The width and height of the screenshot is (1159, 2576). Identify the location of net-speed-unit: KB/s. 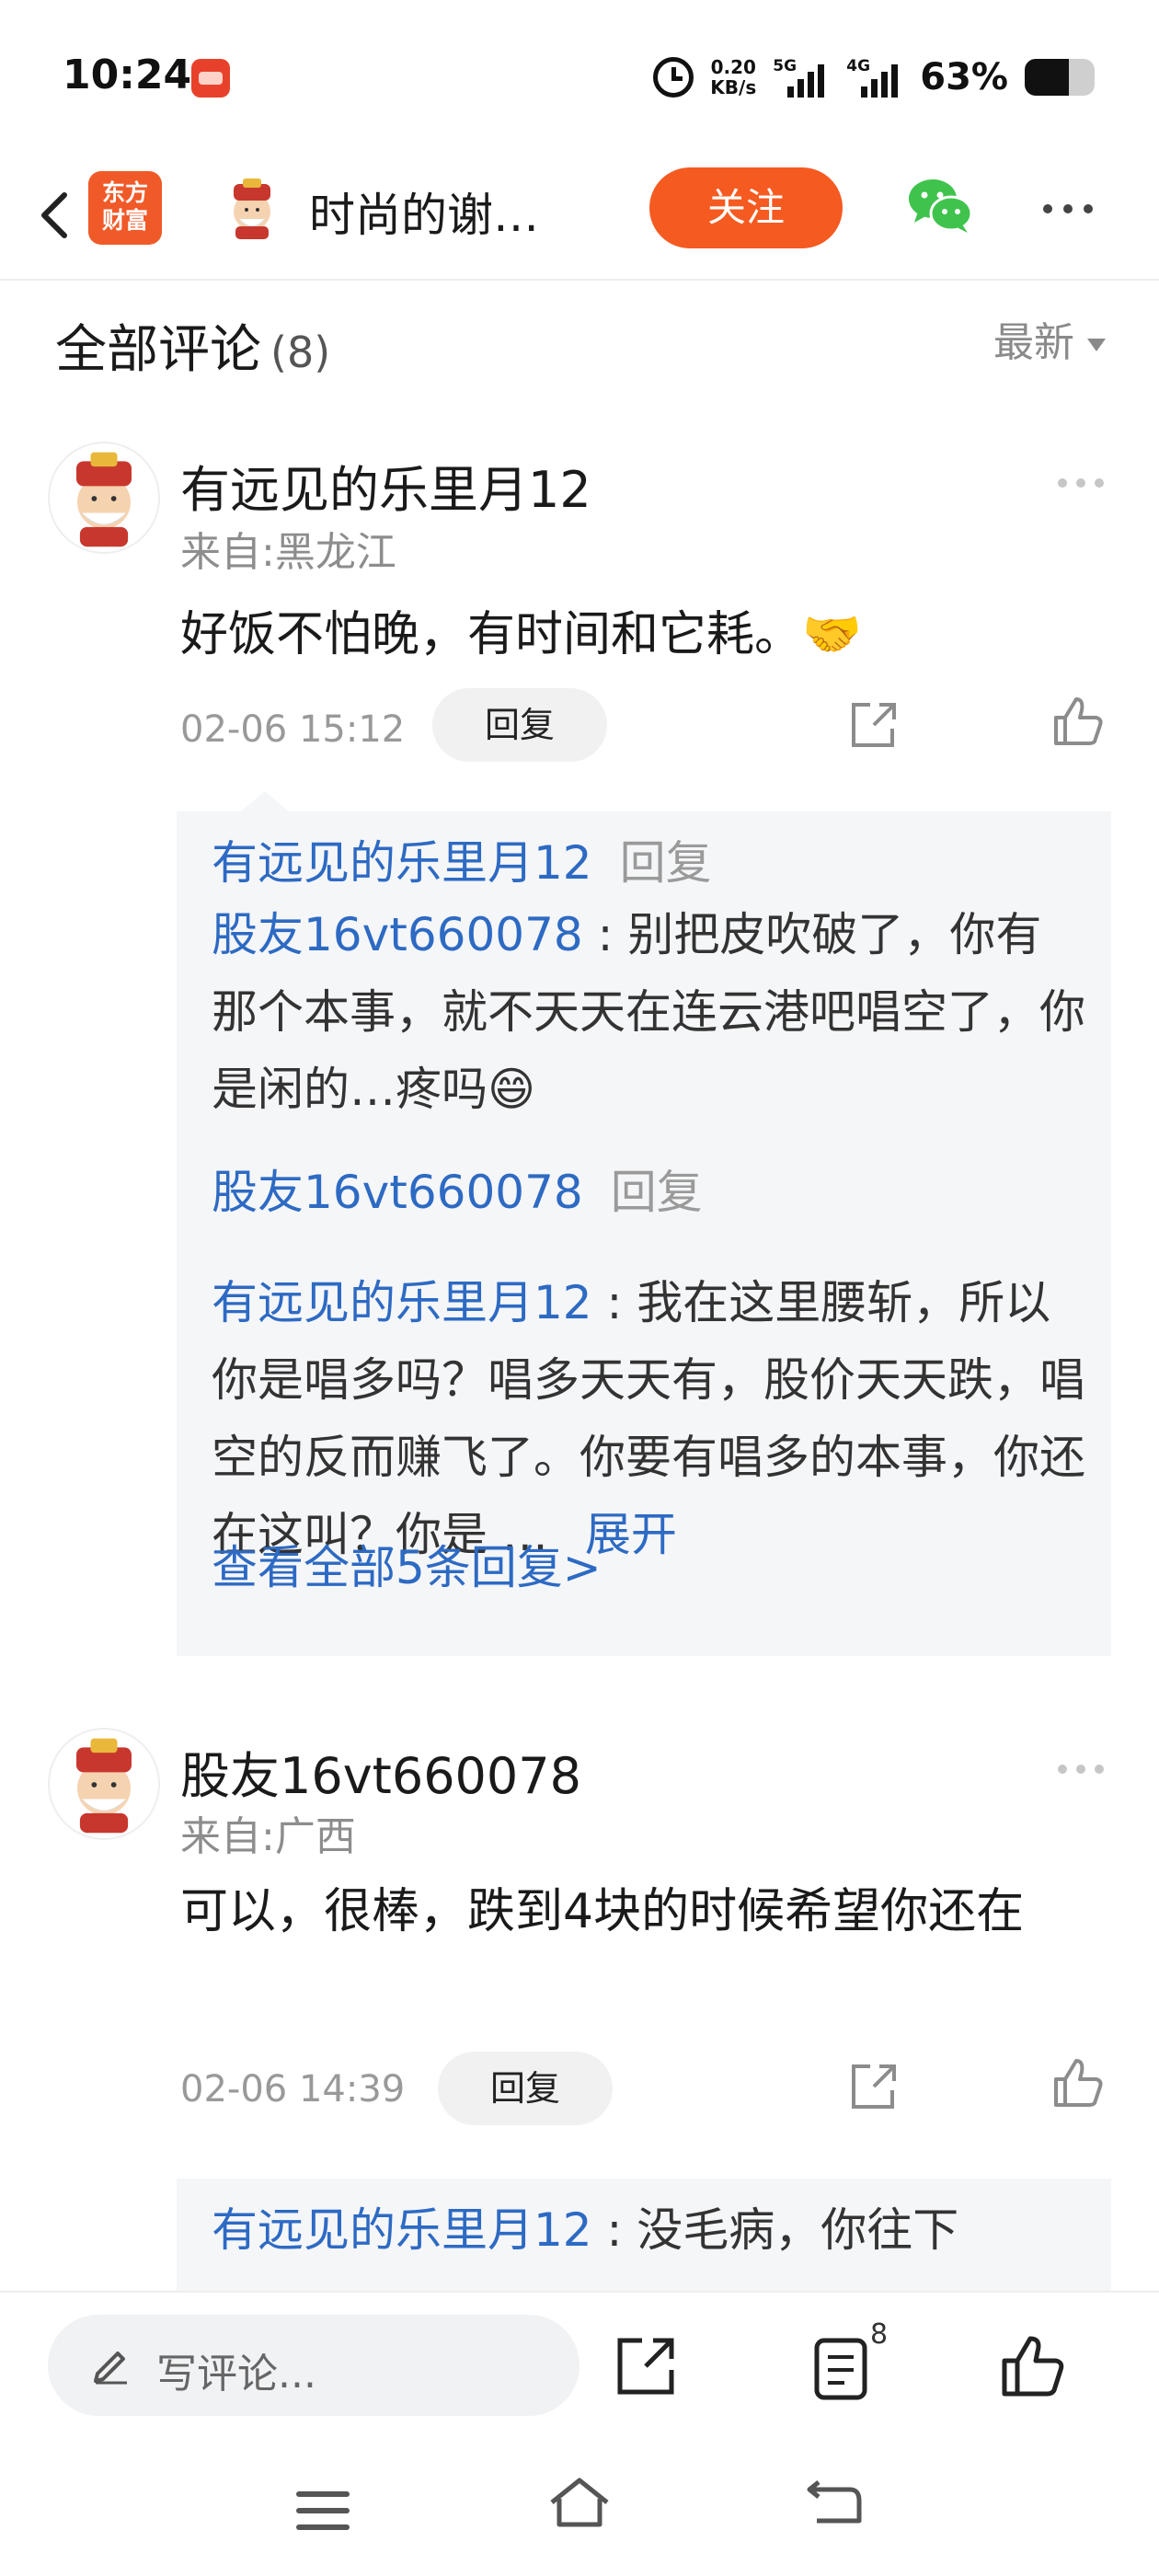
(733, 87).